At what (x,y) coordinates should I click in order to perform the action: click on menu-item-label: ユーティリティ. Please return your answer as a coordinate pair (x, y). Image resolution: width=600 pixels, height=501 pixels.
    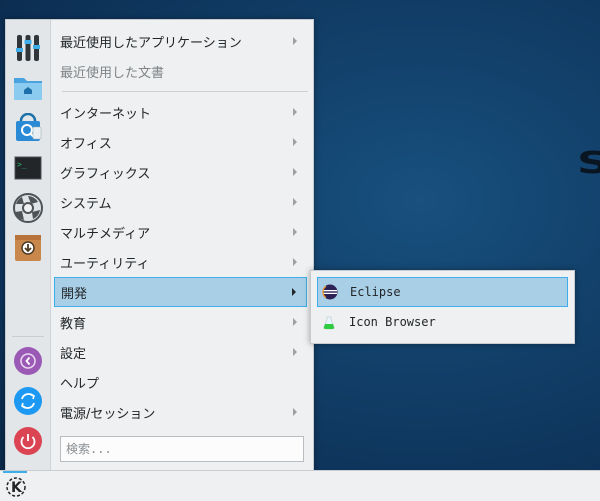
    Looking at the image, I should click on (105, 264).